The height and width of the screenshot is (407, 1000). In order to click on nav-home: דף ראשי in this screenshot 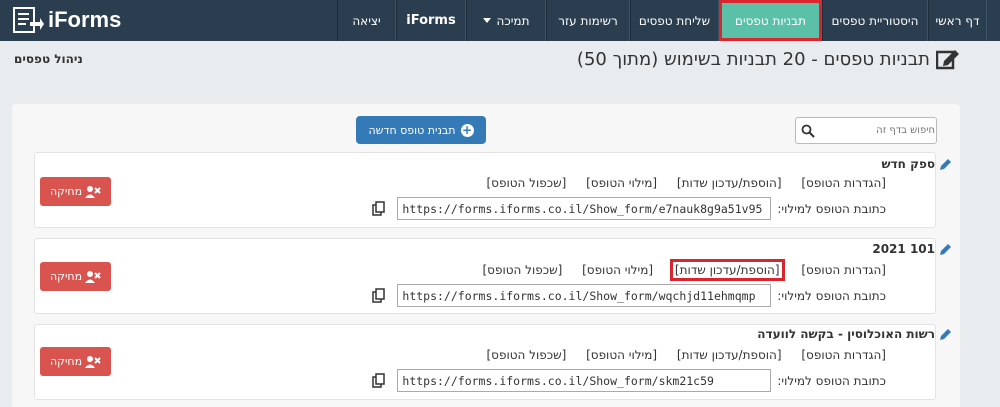, I will do `click(957, 20)`.